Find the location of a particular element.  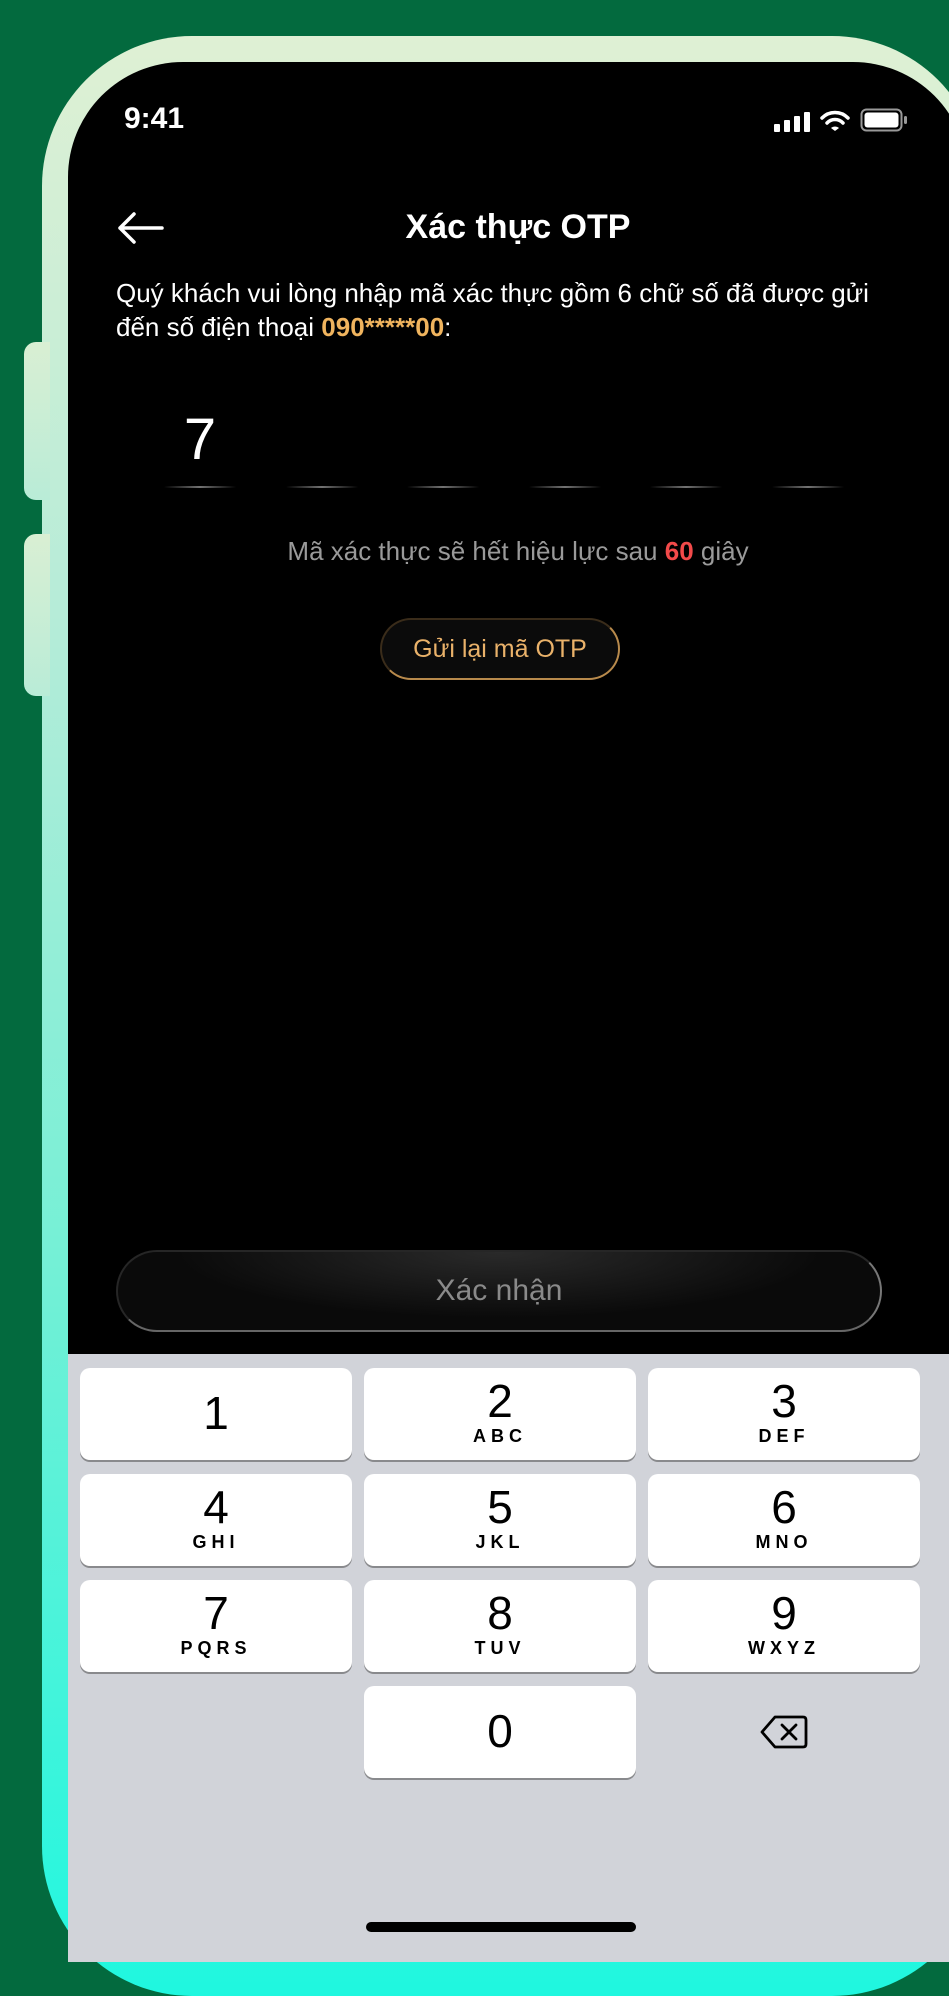

key-0: 0 is located at coordinates (500, 1732).